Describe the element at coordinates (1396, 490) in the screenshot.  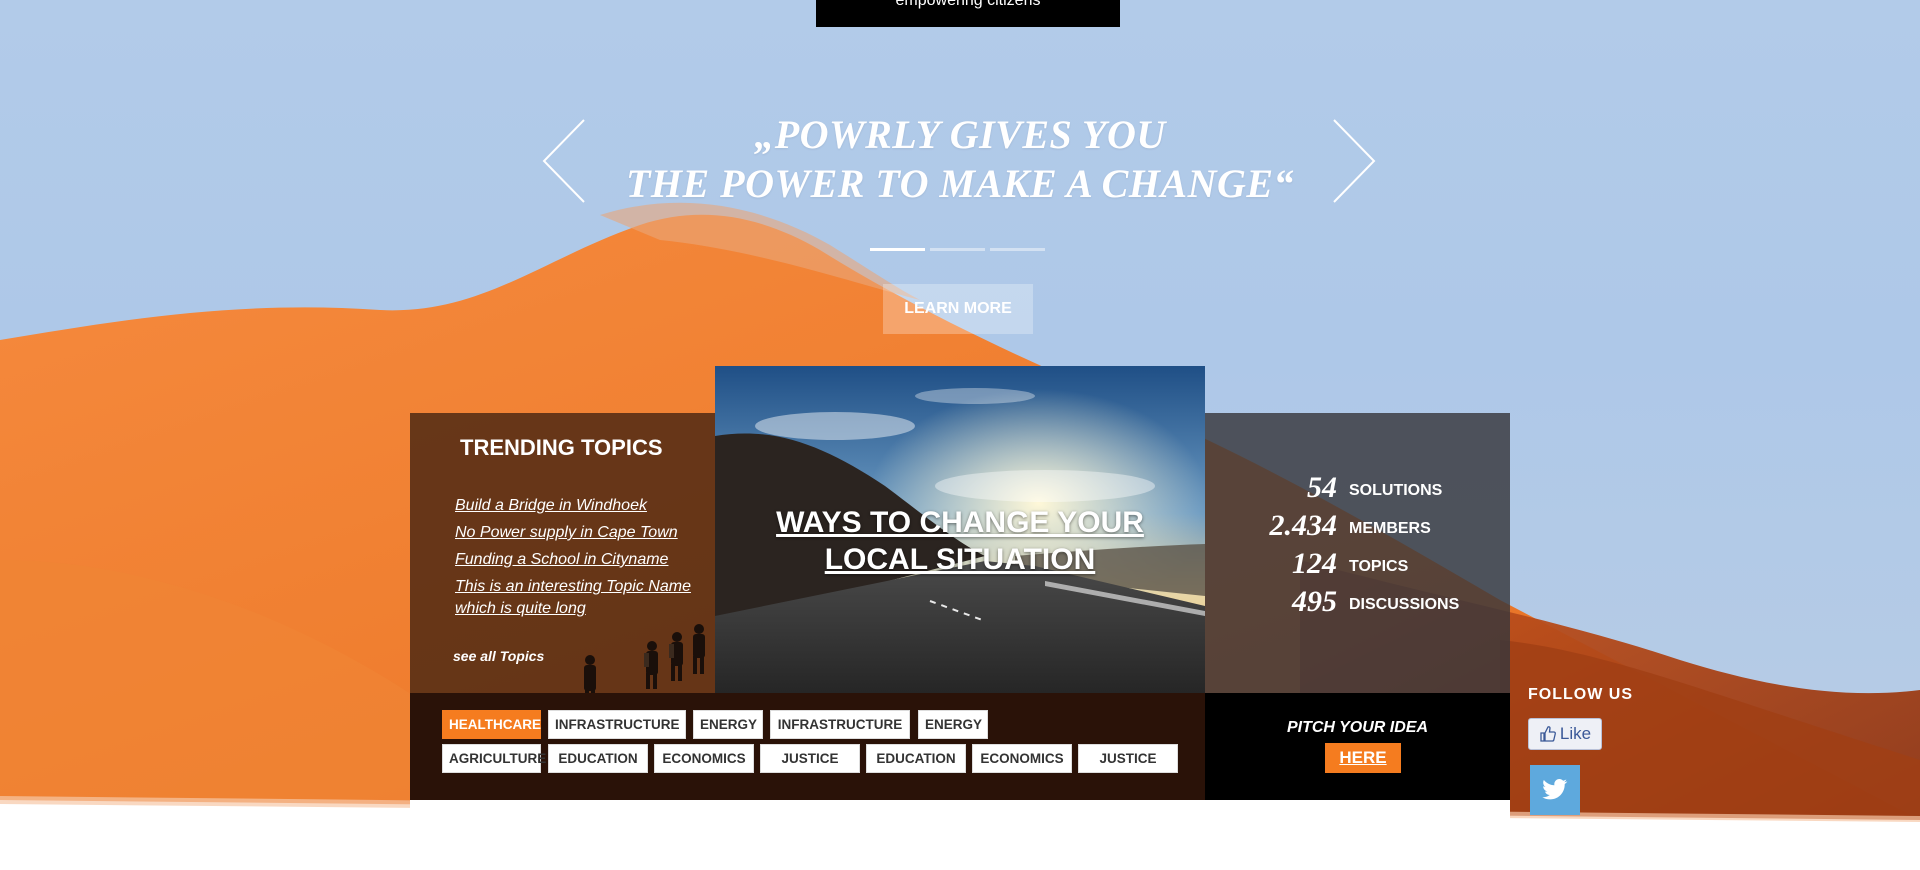
I see `stat-label: SOLUTIONS` at that location.